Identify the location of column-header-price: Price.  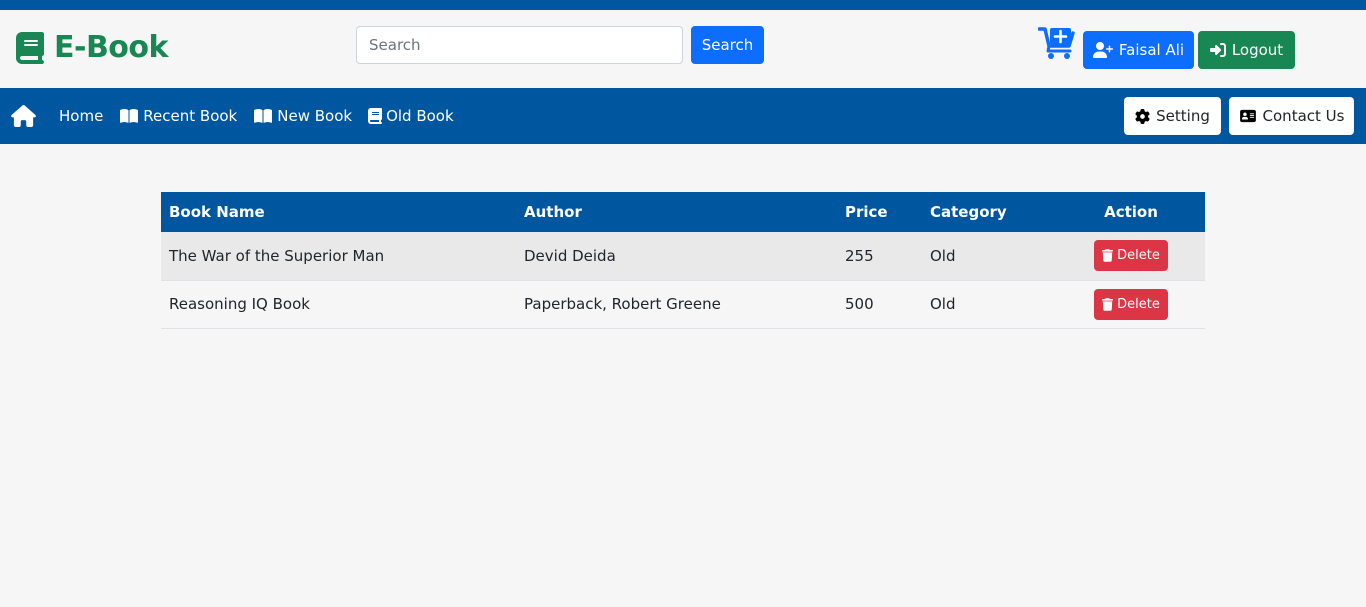
(866, 212).